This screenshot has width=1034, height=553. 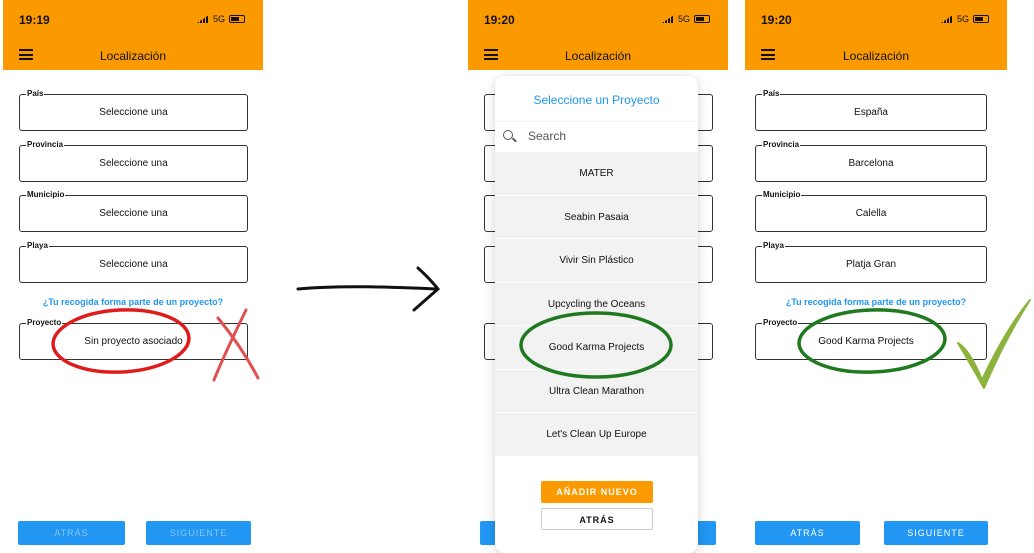 I want to click on field-value: Good Karma Projects, so click(x=866, y=341).